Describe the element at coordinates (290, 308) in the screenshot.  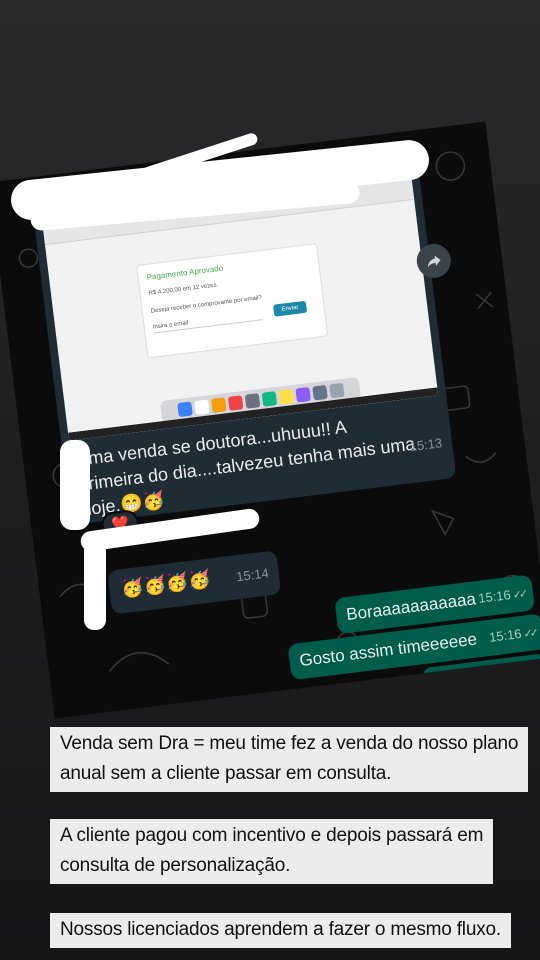
I see `send-button: Enviar` at that location.